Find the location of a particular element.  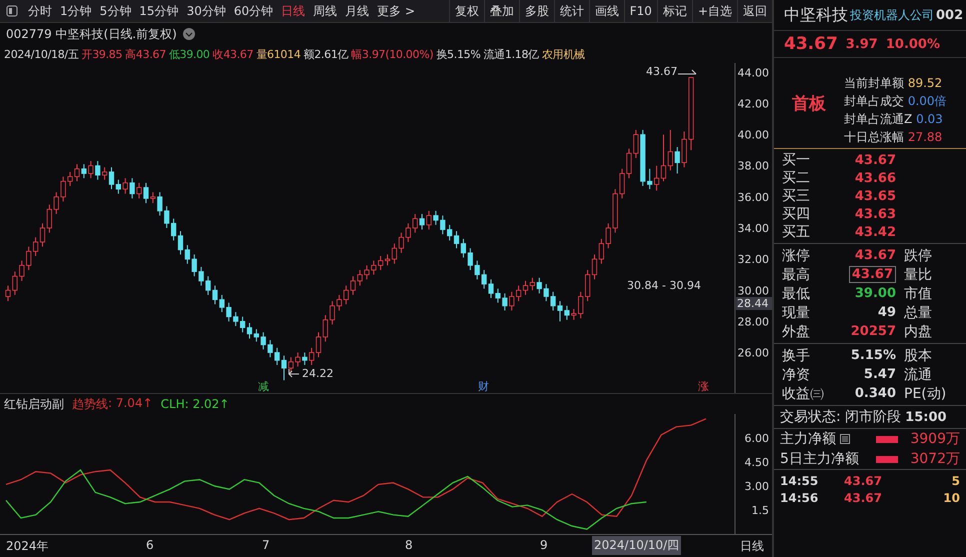

panel-toggle-icon is located at coordinates (12, 11).